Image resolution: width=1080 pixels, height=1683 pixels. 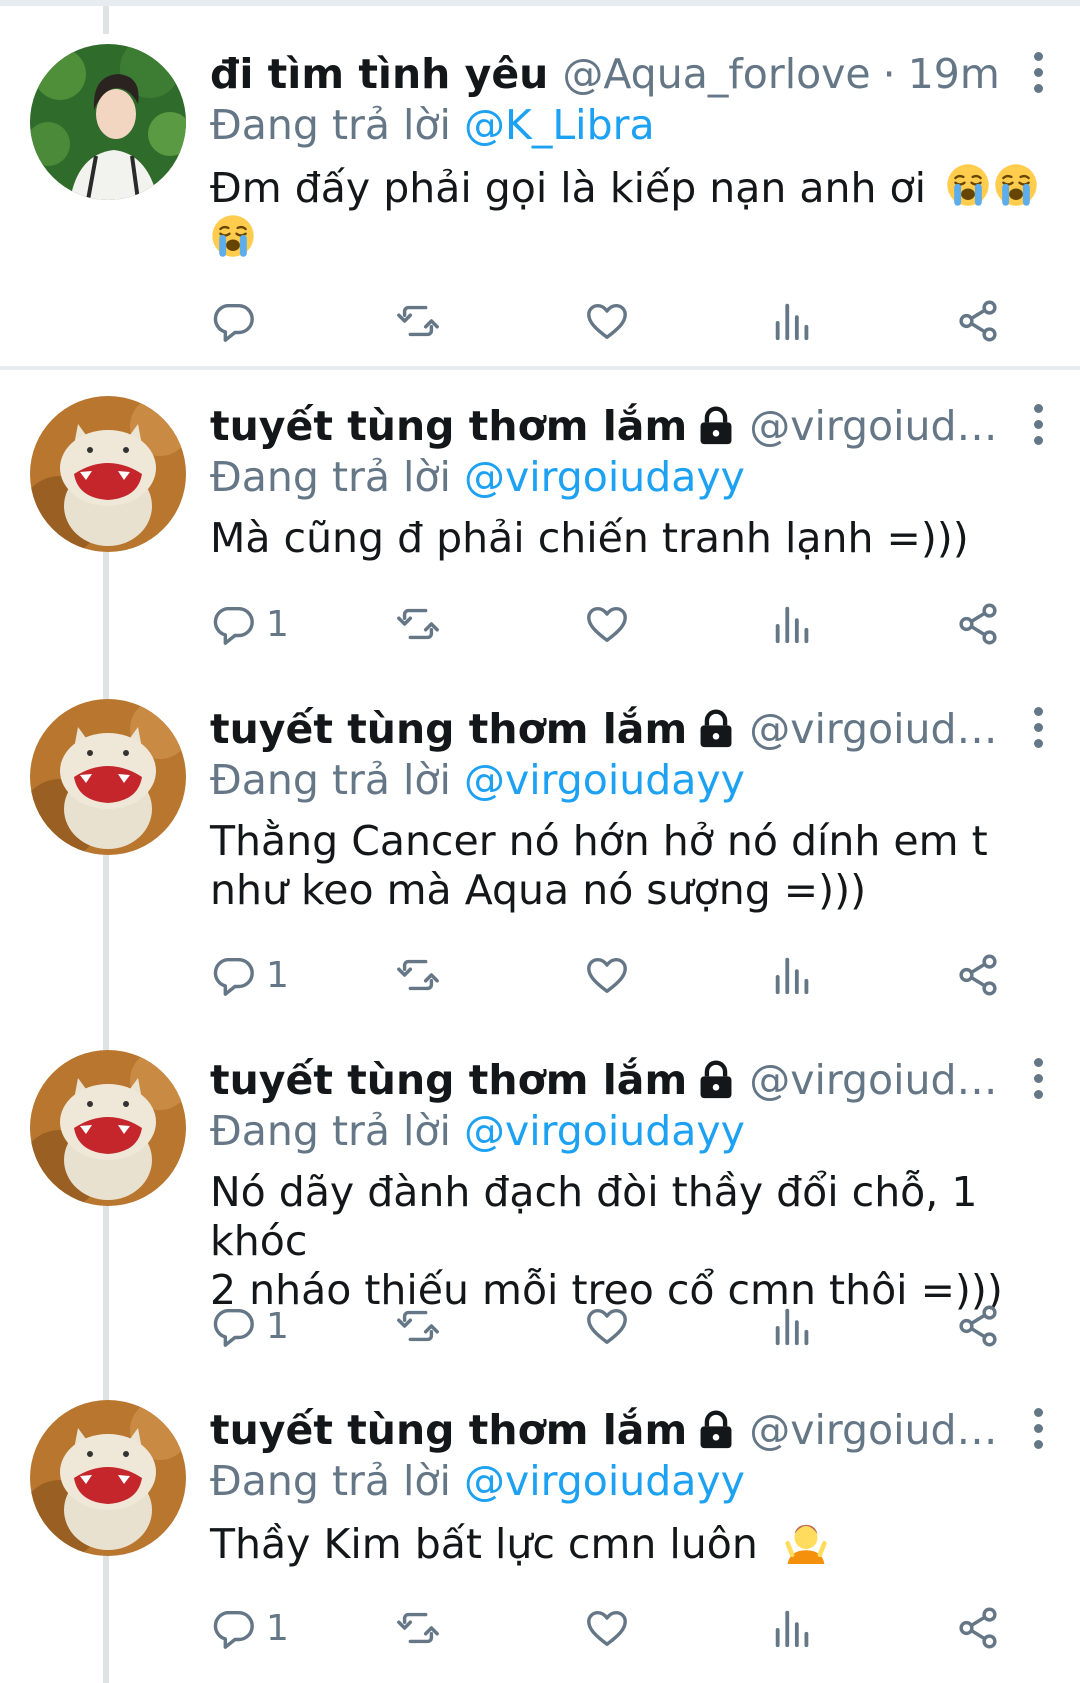 I want to click on reply-mention: @K_Libra, so click(x=559, y=125).